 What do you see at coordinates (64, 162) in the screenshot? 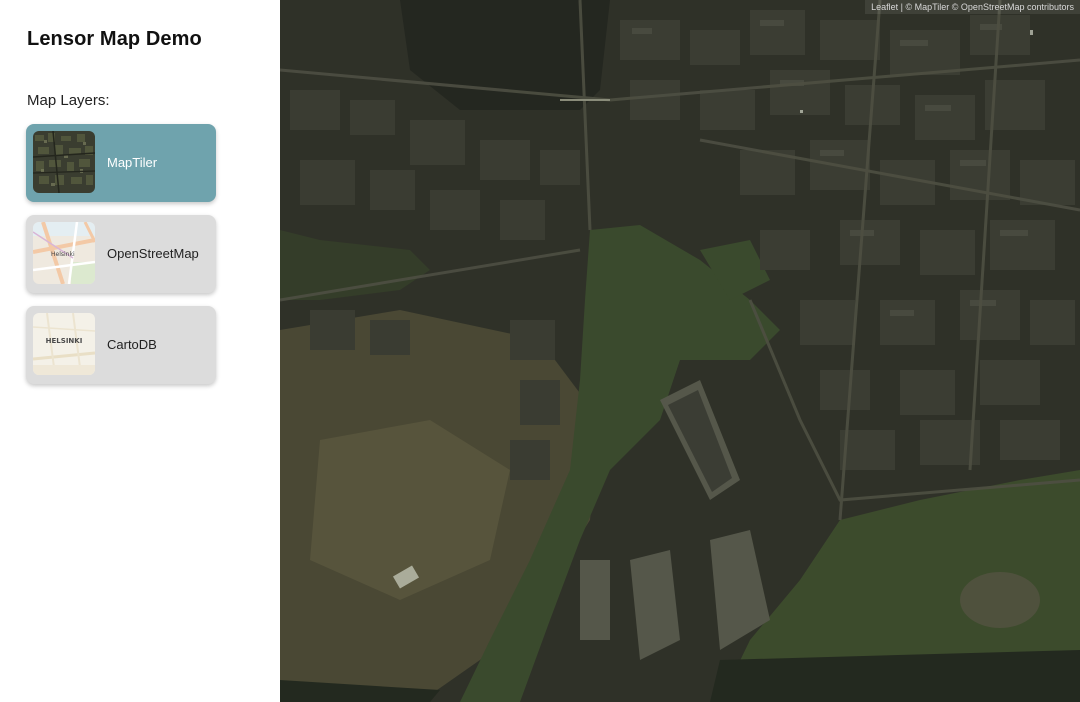
I see `satellite-thumbnail-icon` at bounding box center [64, 162].